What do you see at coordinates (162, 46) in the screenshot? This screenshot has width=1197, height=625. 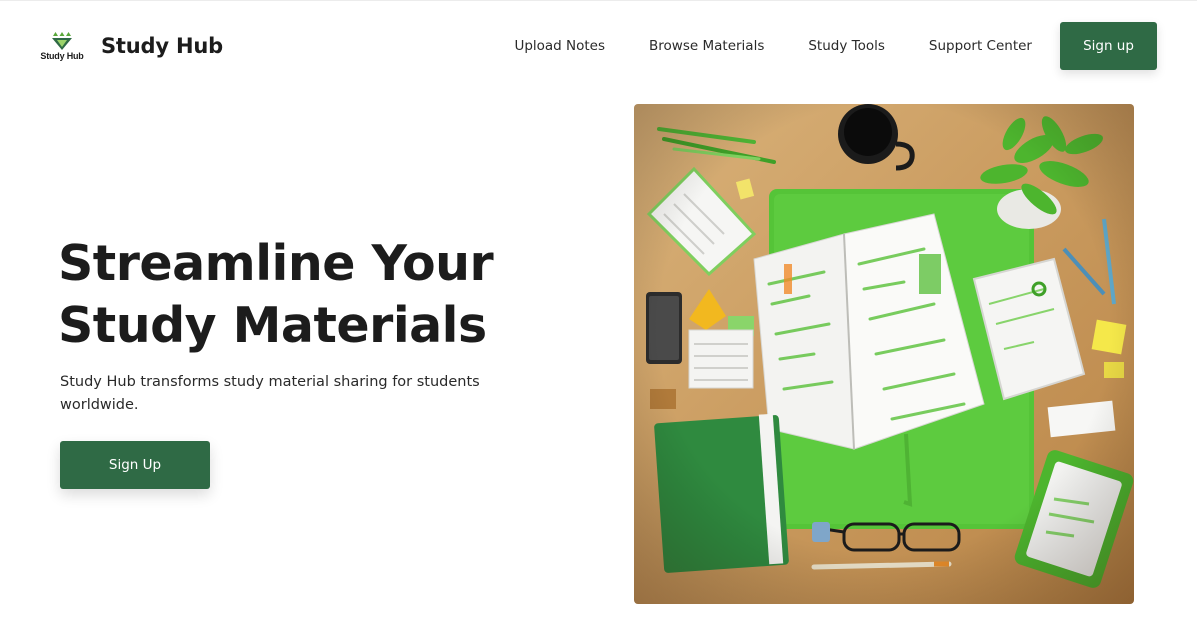 I see `brand-name: Study Hub` at bounding box center [162, 46].